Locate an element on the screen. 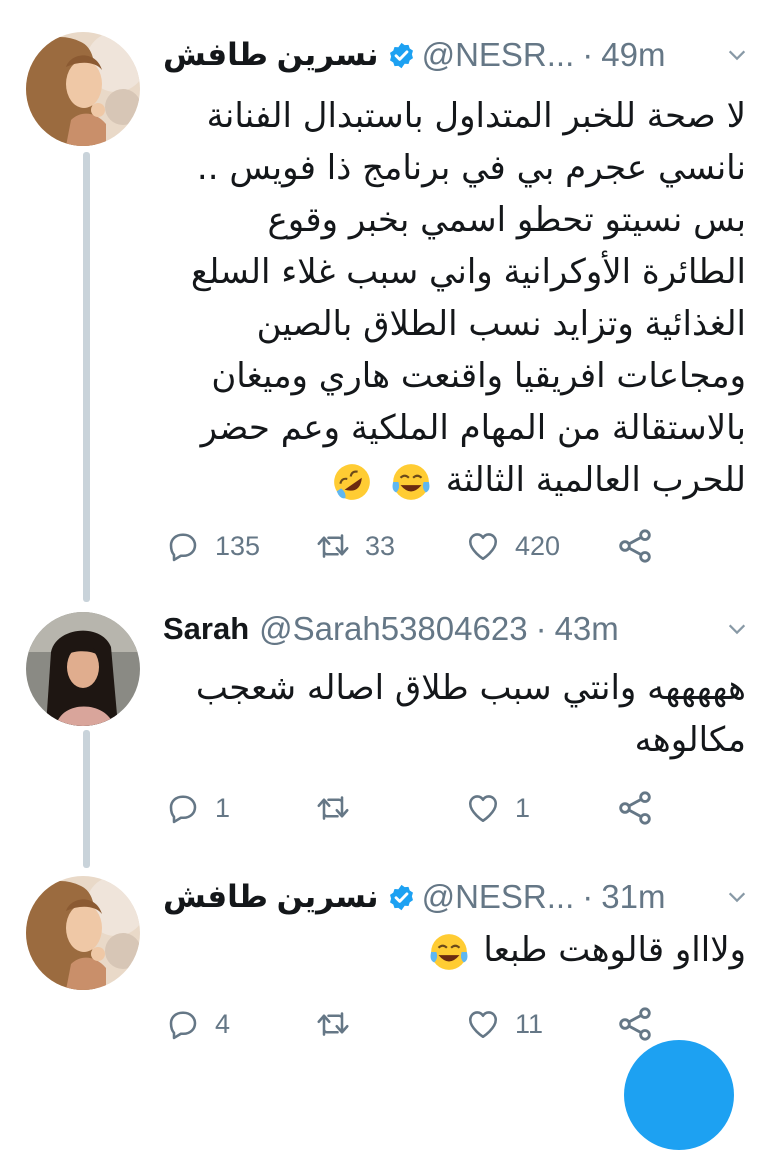 The image size is (768, 1150). tweet-line: ومجاعات افريقيا واقنعت هاري وميغان is located at coordinates (478, 376).